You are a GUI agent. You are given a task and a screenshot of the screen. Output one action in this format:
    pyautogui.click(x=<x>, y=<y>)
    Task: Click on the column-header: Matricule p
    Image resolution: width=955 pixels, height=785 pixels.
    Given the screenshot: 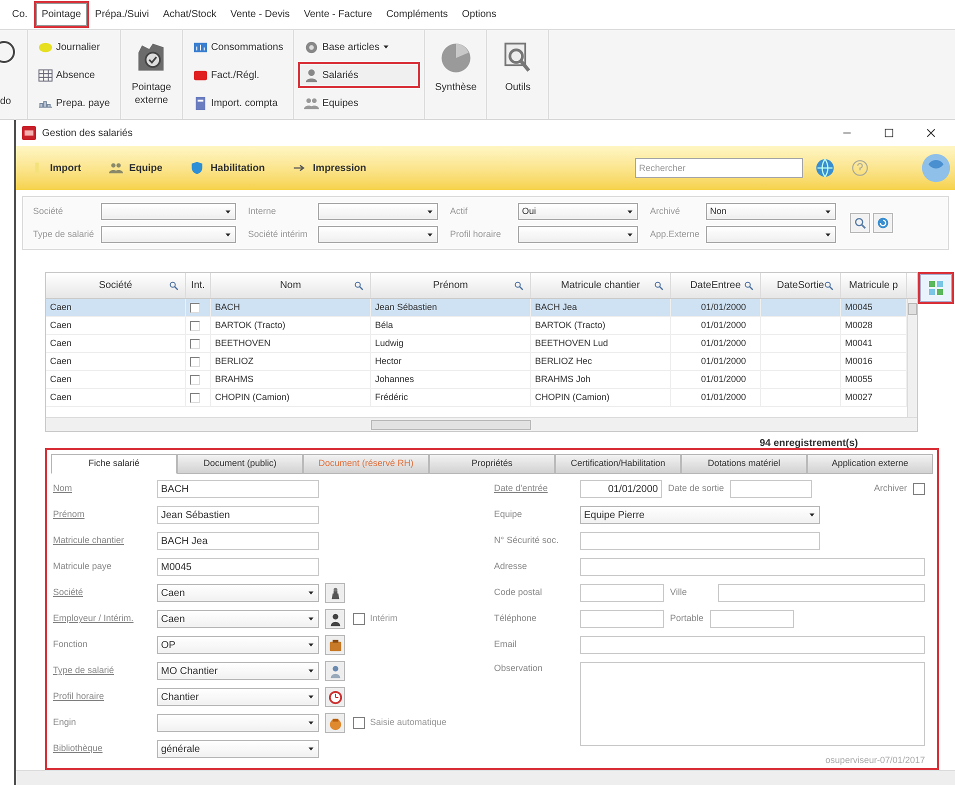 What is the action you would take?
    pyautogui.click(x=873, y=285)
    